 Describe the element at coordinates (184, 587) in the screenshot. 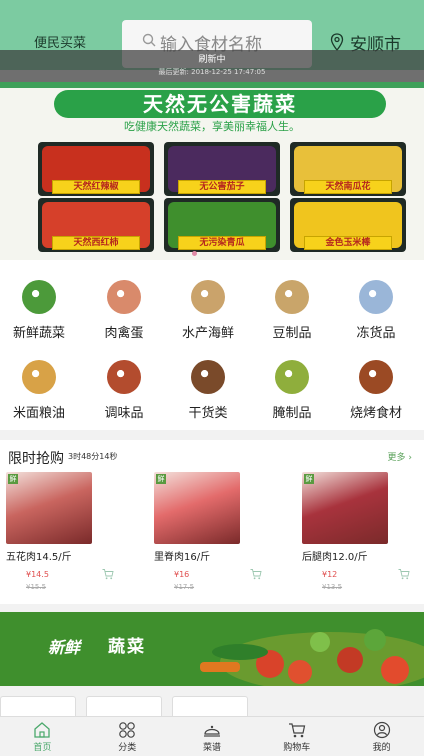

I see `product-original-price: ¥17.5` at that location.